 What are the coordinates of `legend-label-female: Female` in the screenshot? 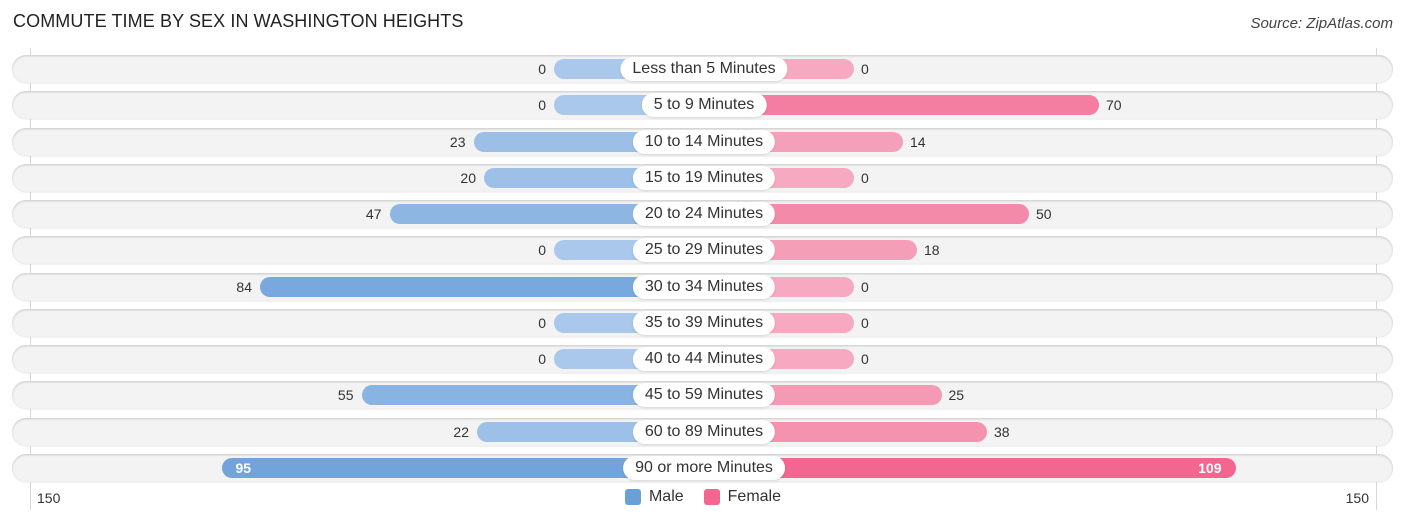 It's located at (754, 496).